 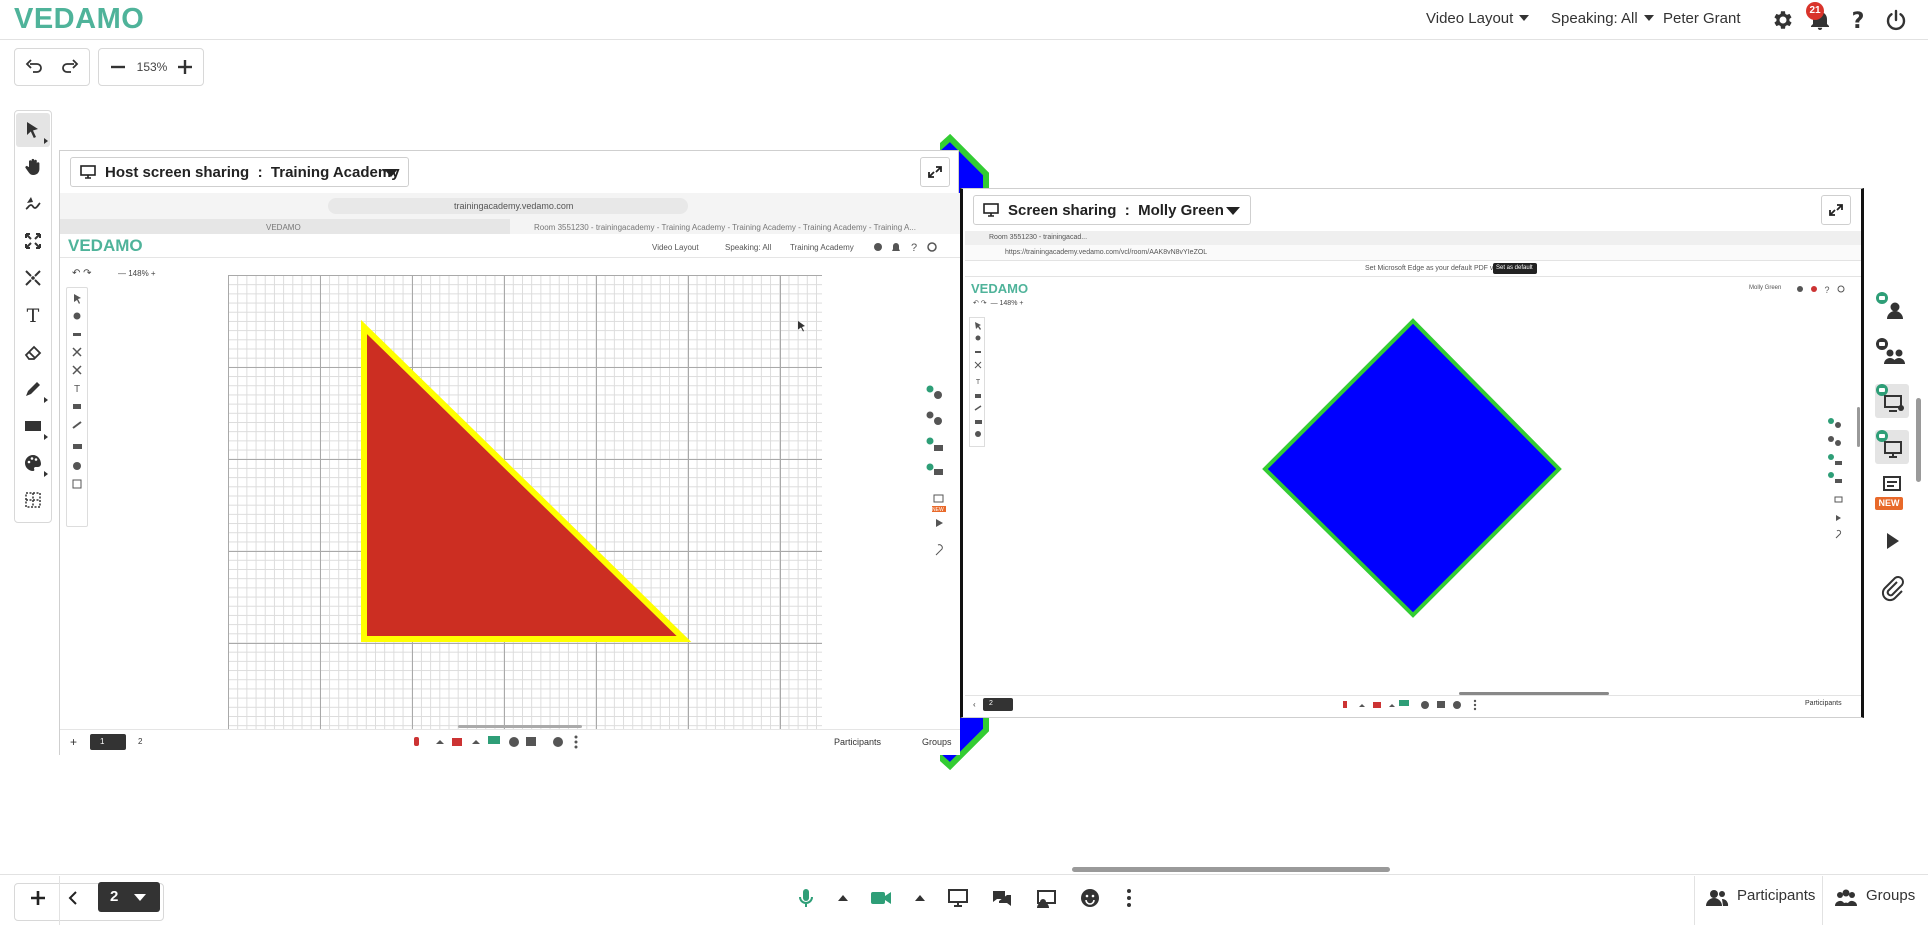 I want to click on zoom-level: 153%, so click(x=152, y=67).